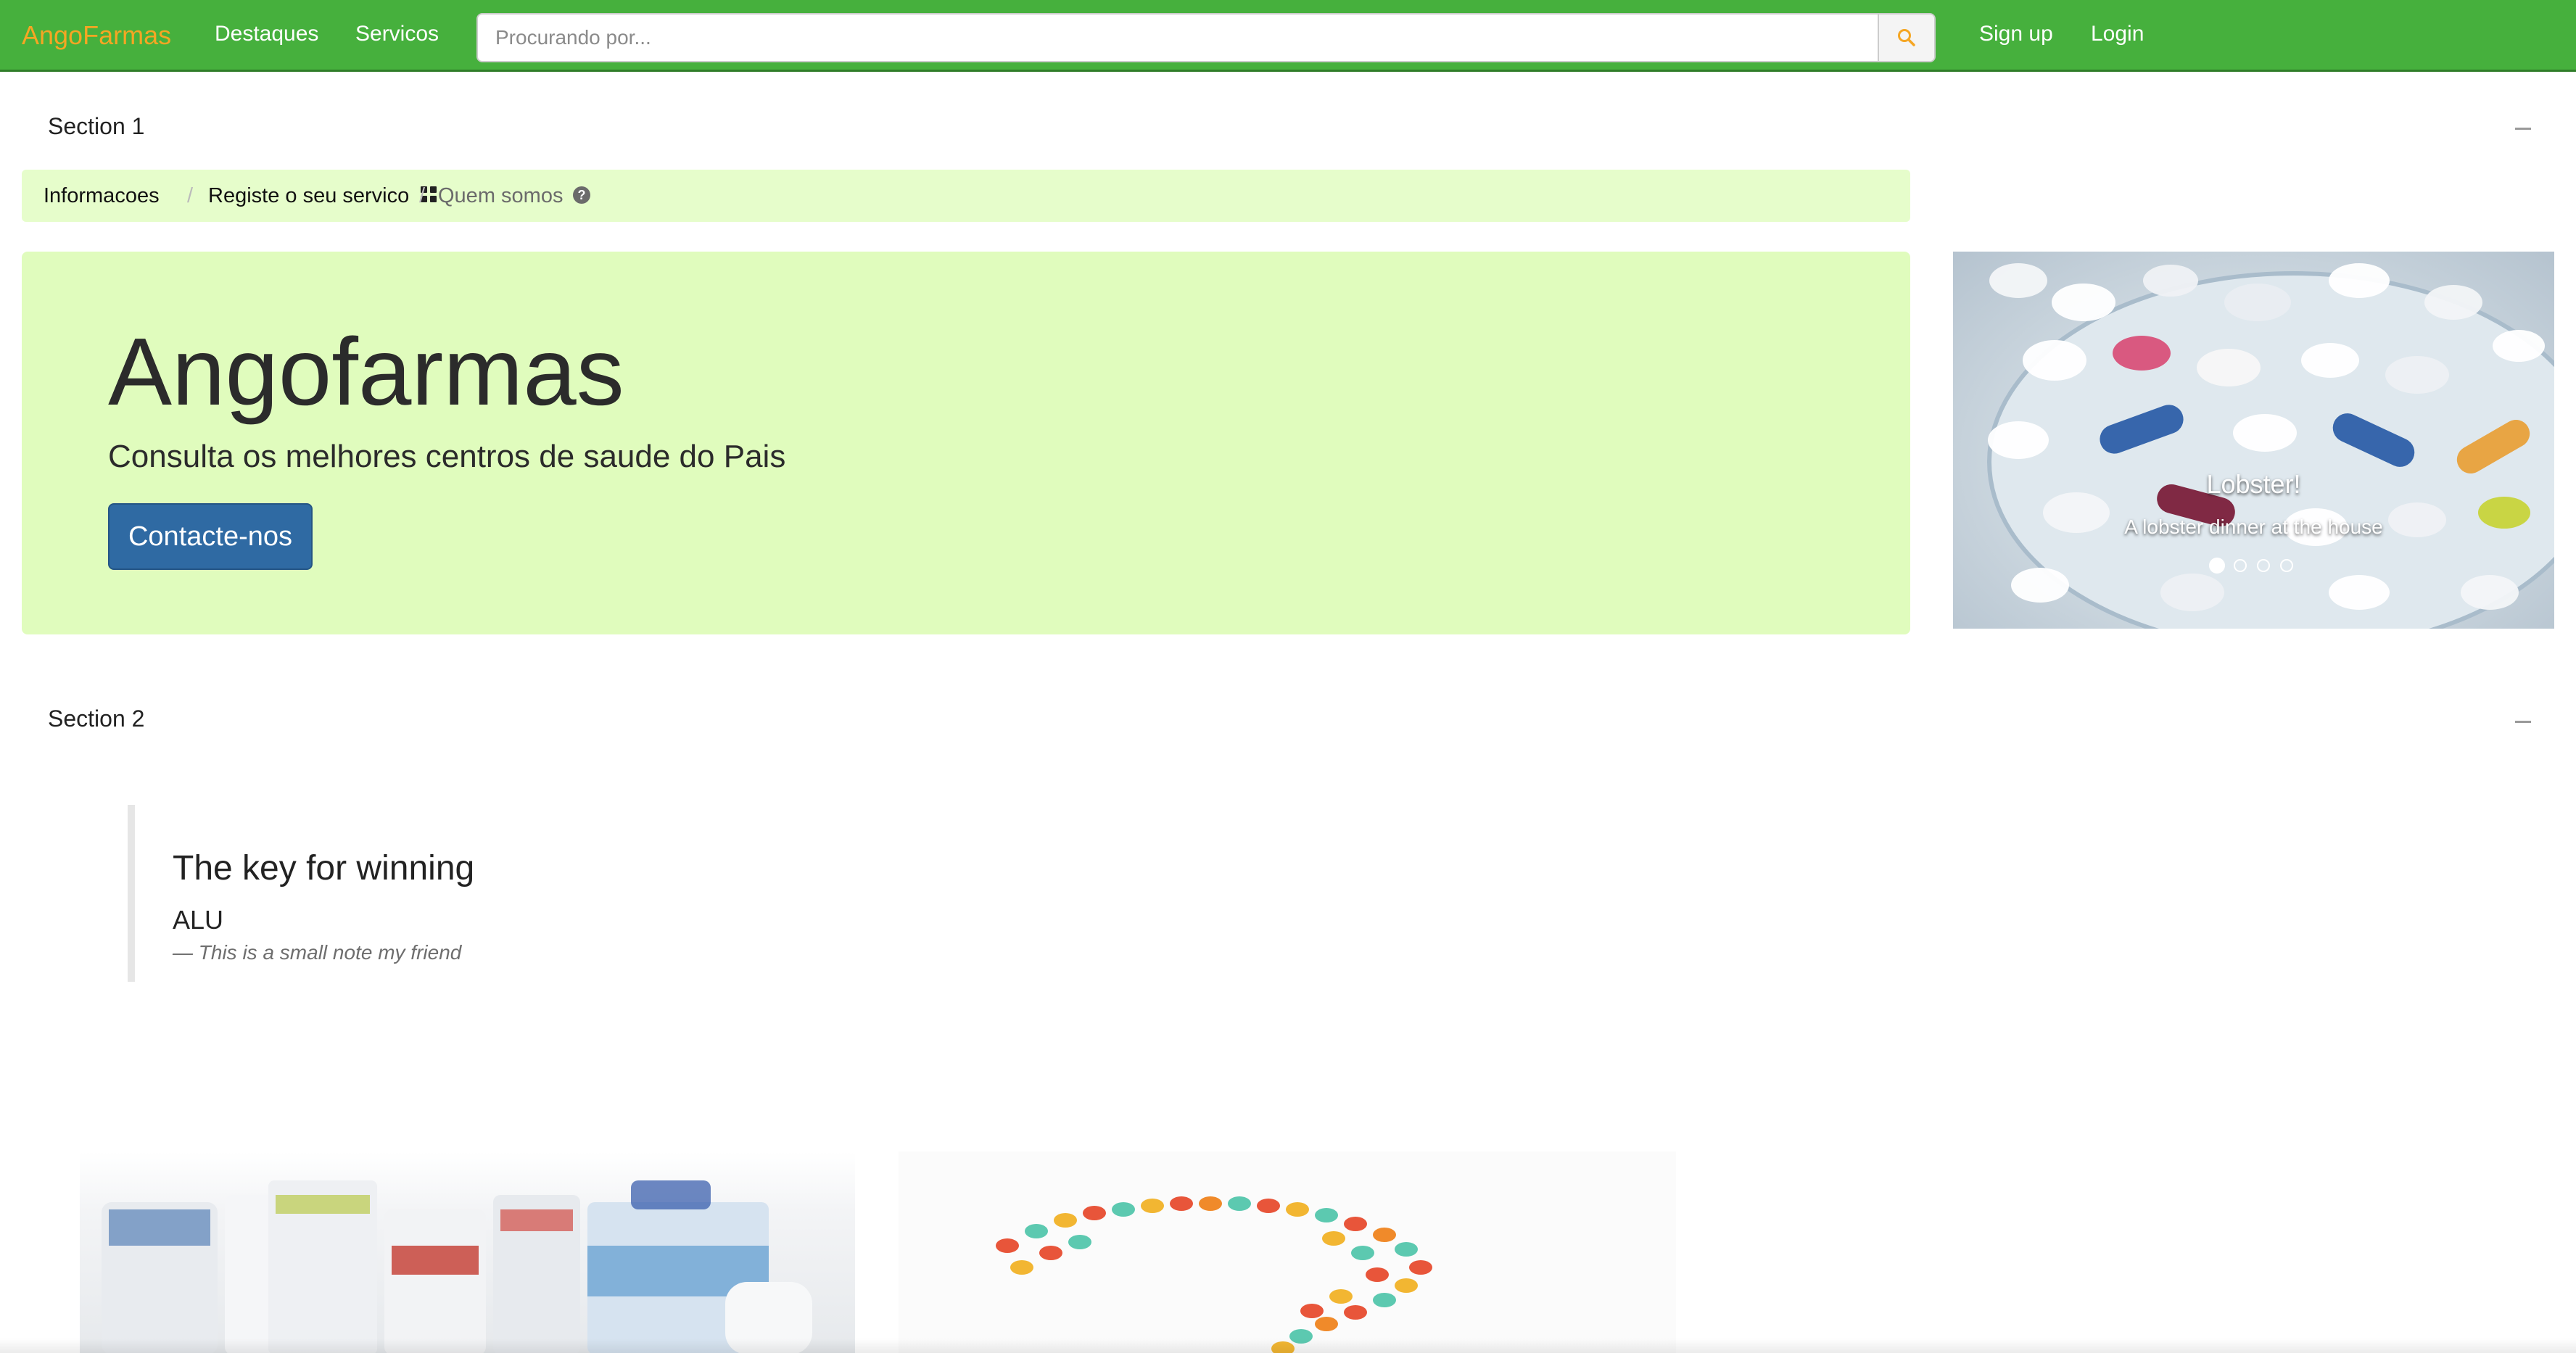  What do you see at coordinates (198, 920) in the screenshot?
I see `quote-subtitle: ALU` at bounding box center [198, 920].